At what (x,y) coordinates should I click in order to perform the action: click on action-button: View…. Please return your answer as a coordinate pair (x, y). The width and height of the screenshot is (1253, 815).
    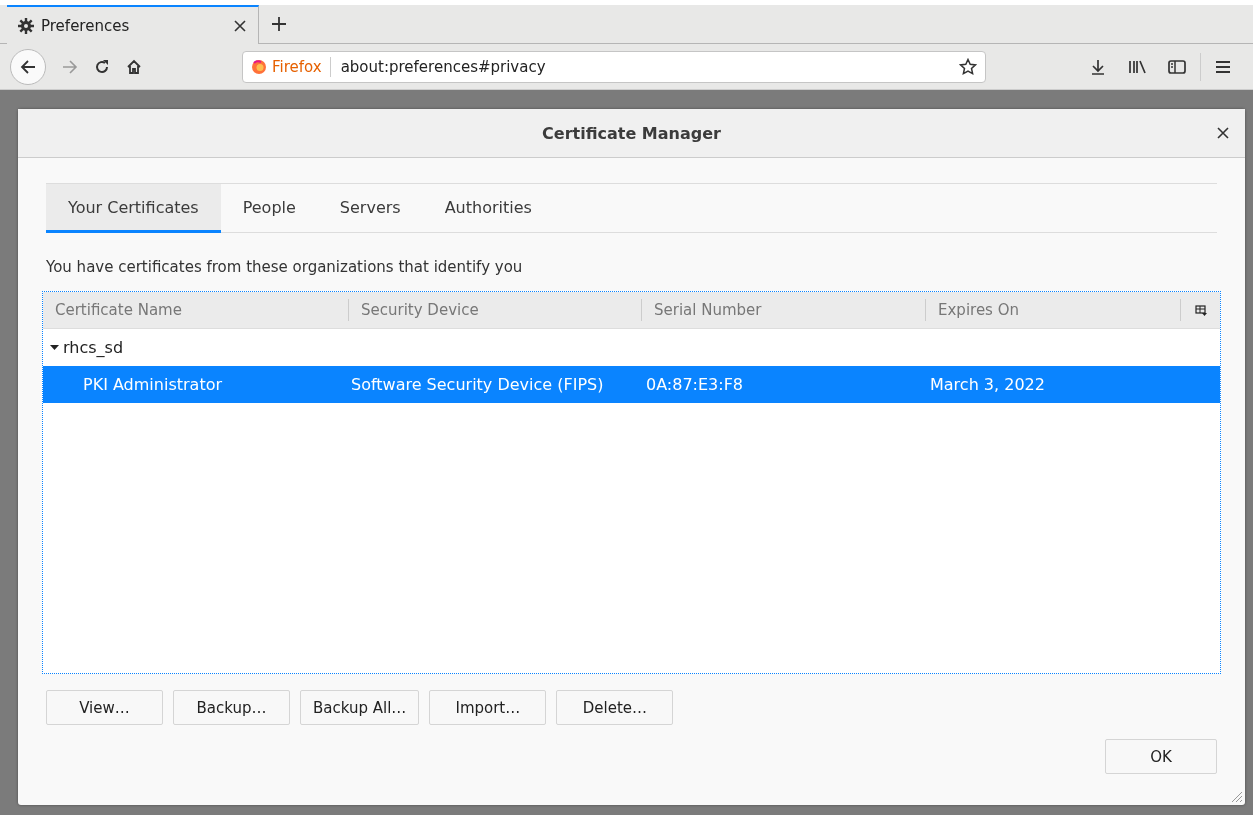
    Looking at the image, I should click on (104, 707).